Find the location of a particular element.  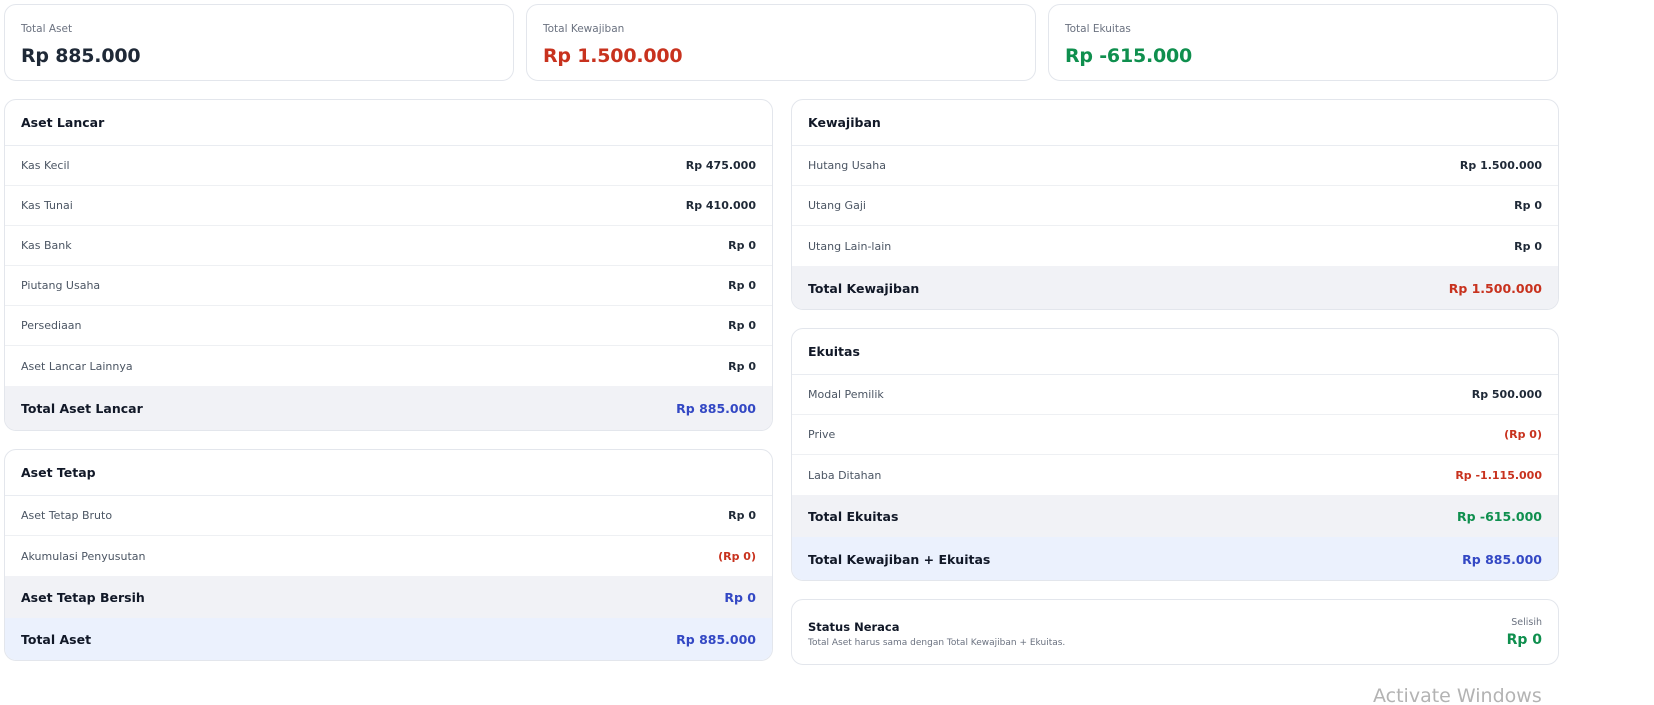

total-kewajiban-row: Total Kewajiban Rp 1.500.000 is located at coordinates (1175, 287).